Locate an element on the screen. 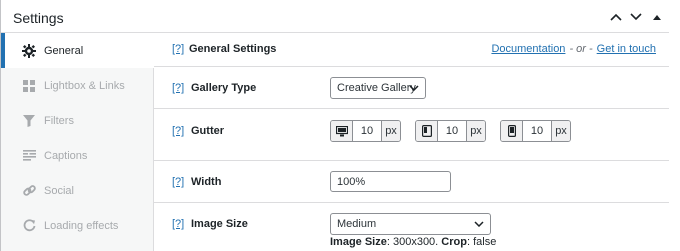 The image size is (680, 251). move-down-button is located at coordinates (636, 17).